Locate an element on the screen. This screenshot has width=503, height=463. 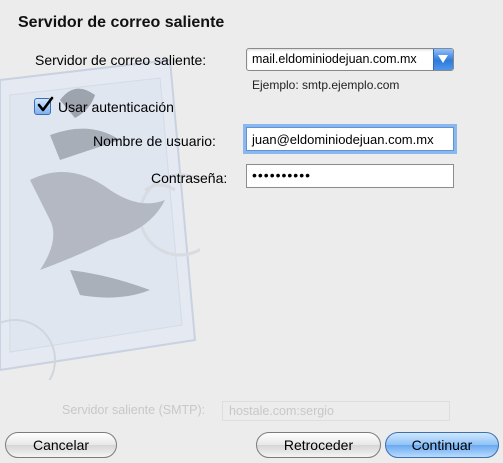
back-button: Retroceder is located at coordinates (318, 445).